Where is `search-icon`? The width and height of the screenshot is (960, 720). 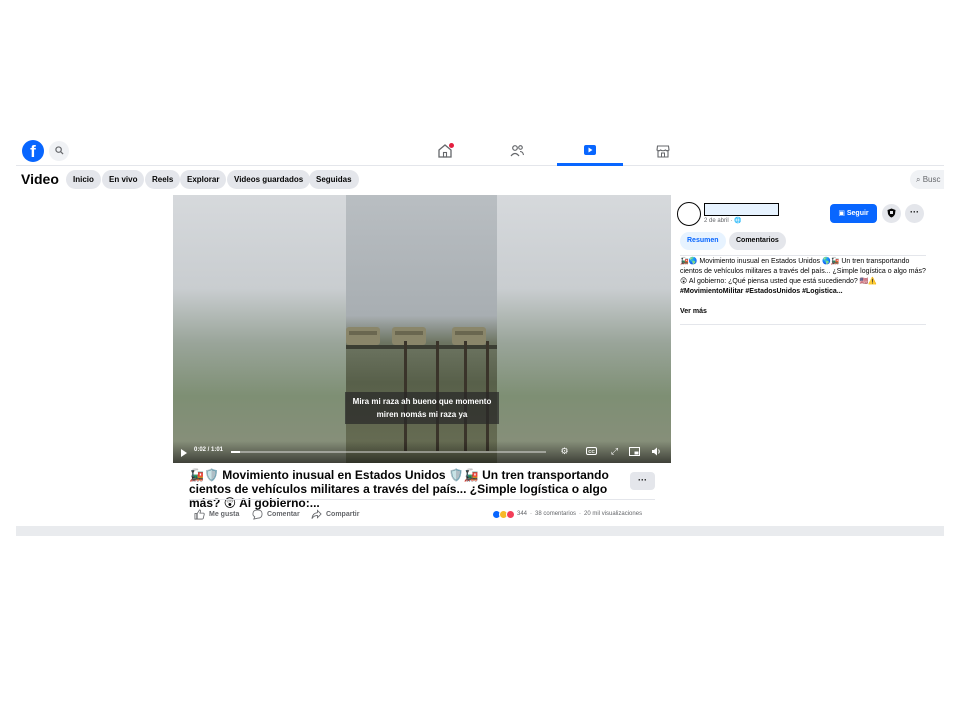
search-icon is located at coordinates (59, 150).